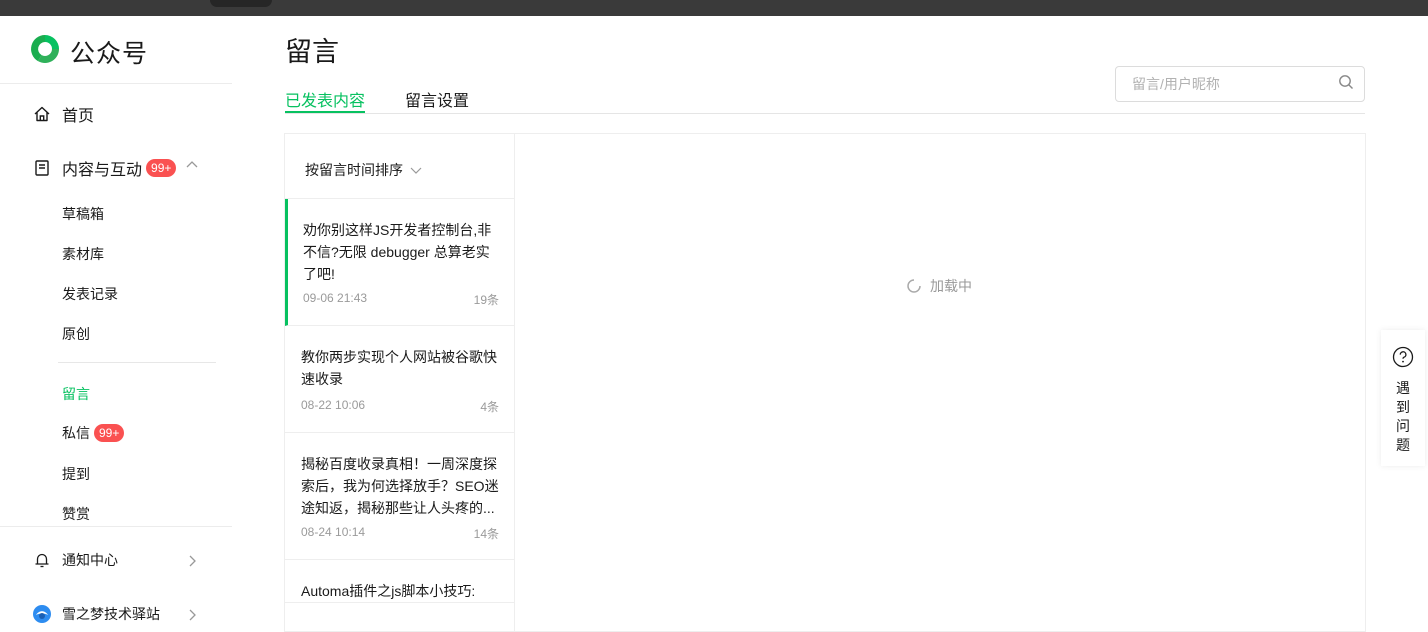  I want to click on nav-content-interaction: 内容与互动 99+, so click(104, 168).